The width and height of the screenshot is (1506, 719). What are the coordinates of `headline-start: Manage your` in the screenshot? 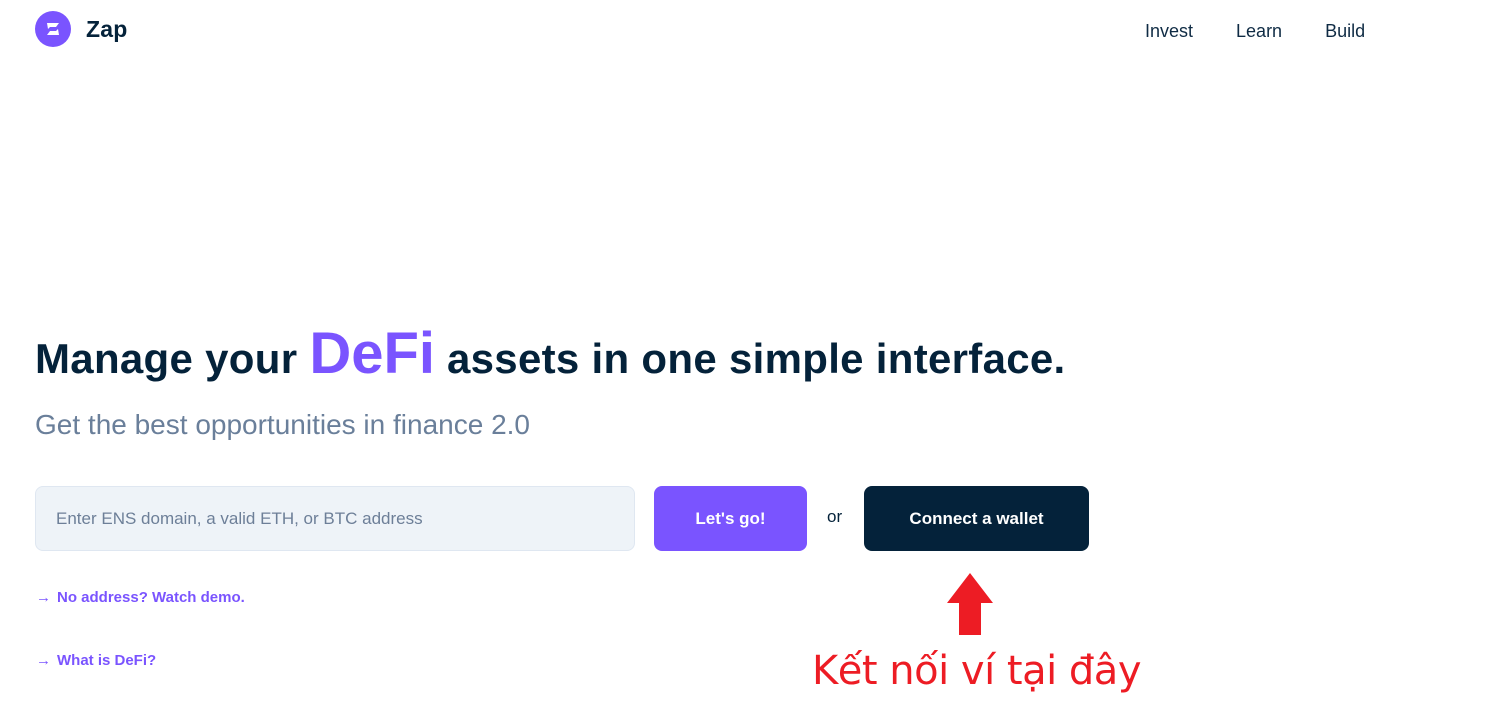 It's located at (172, 358).